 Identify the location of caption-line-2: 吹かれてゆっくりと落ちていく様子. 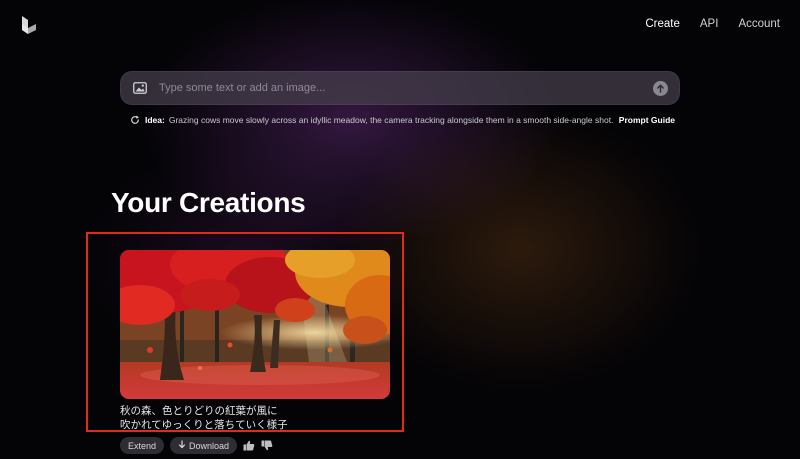
(204, 425).